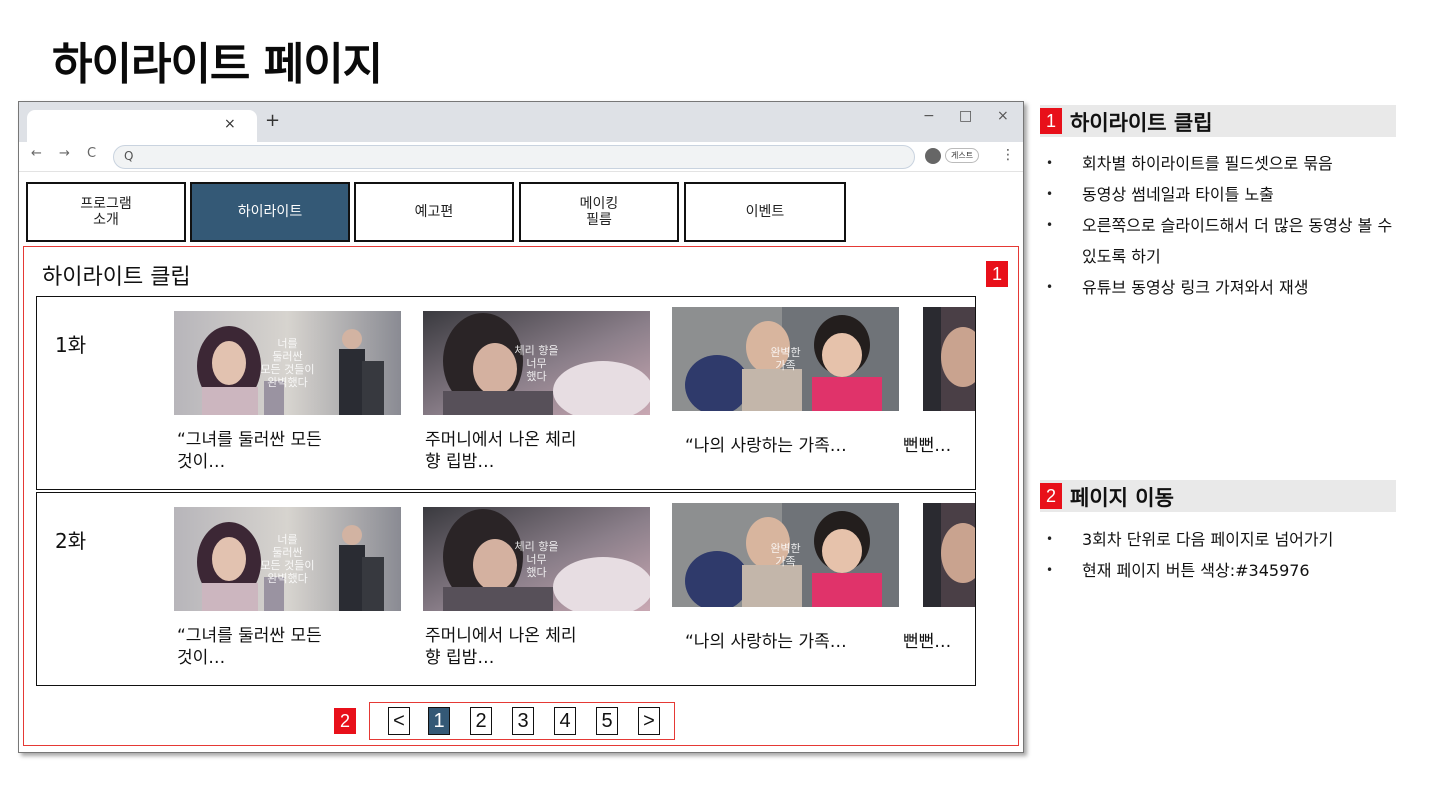 This screenshot has height=799, width=1431. What do you see at coordinates (1221, 194) in the screenshot?
I see `spec-item: 동영상 썸네일과 타이틀 노출` at bounding box center [1221, 194].